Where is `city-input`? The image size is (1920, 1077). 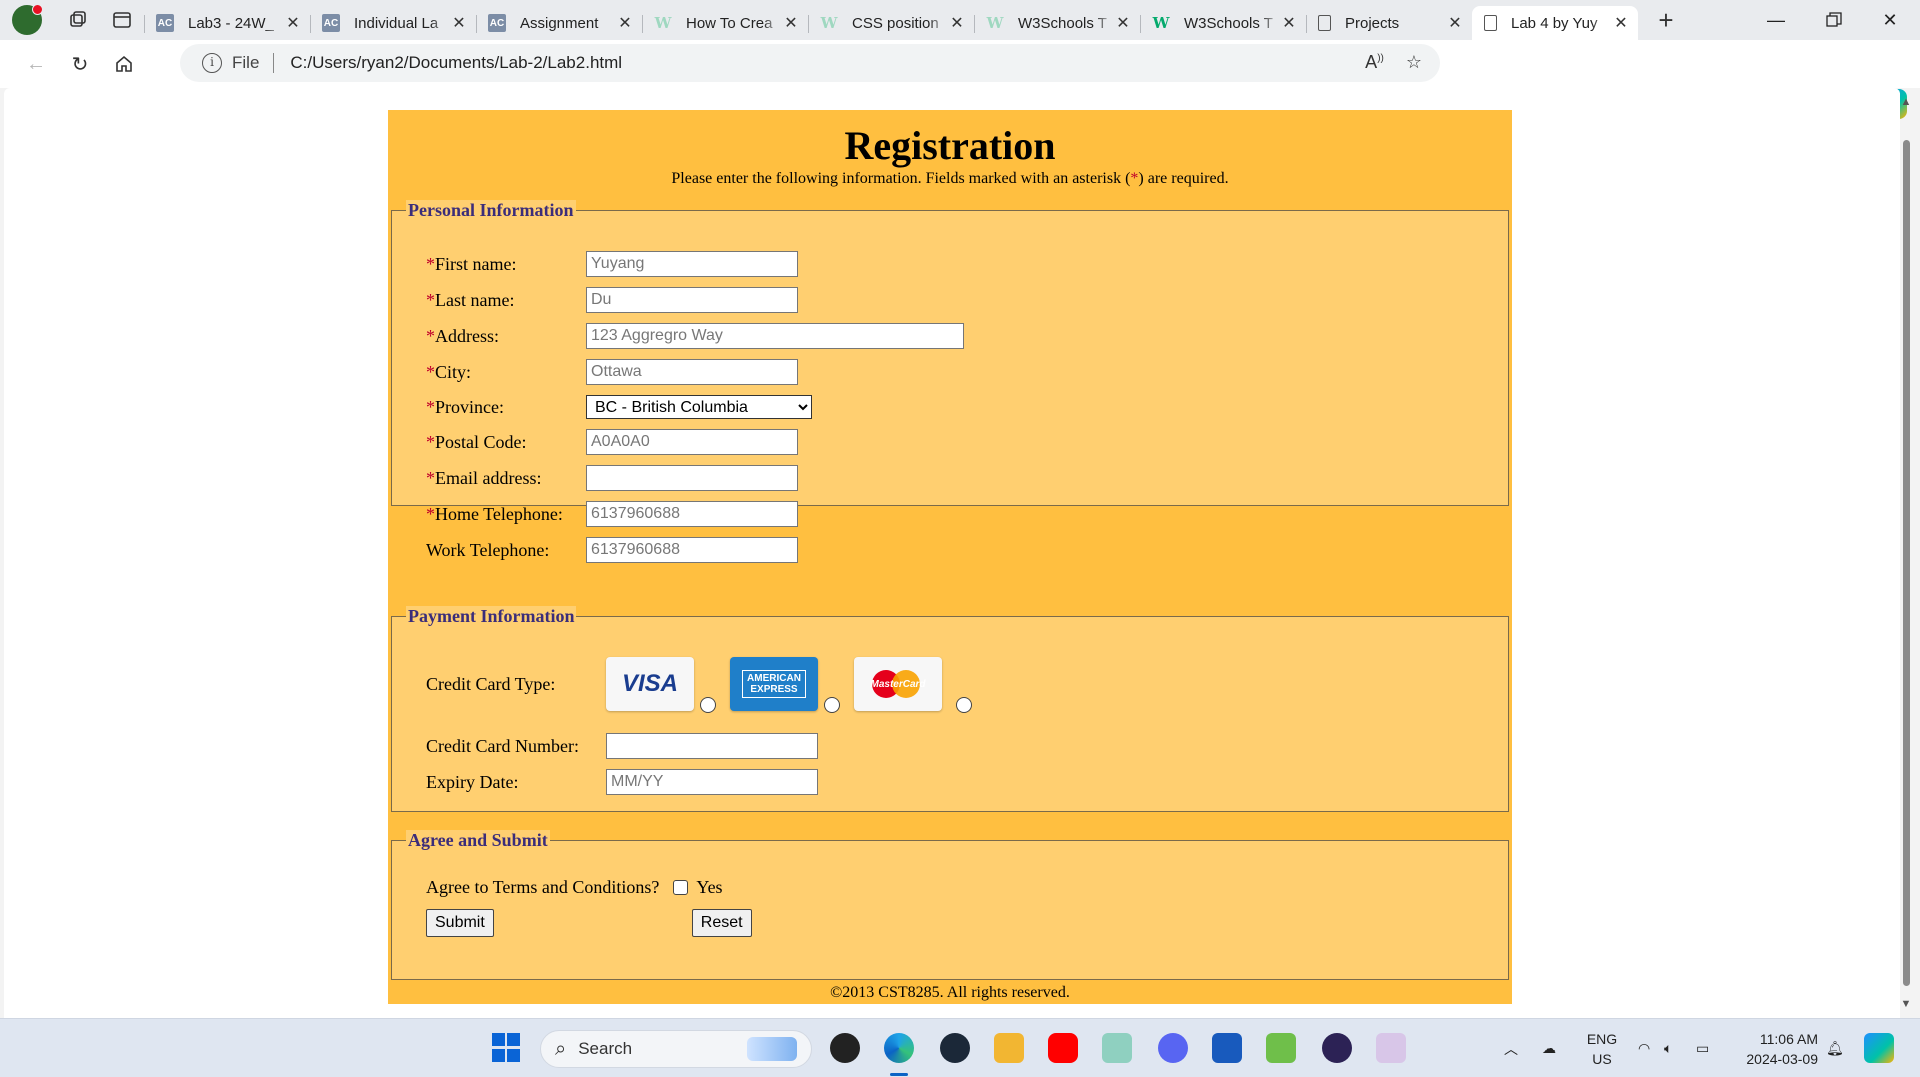
city-input is located at coordinates (692, 372).